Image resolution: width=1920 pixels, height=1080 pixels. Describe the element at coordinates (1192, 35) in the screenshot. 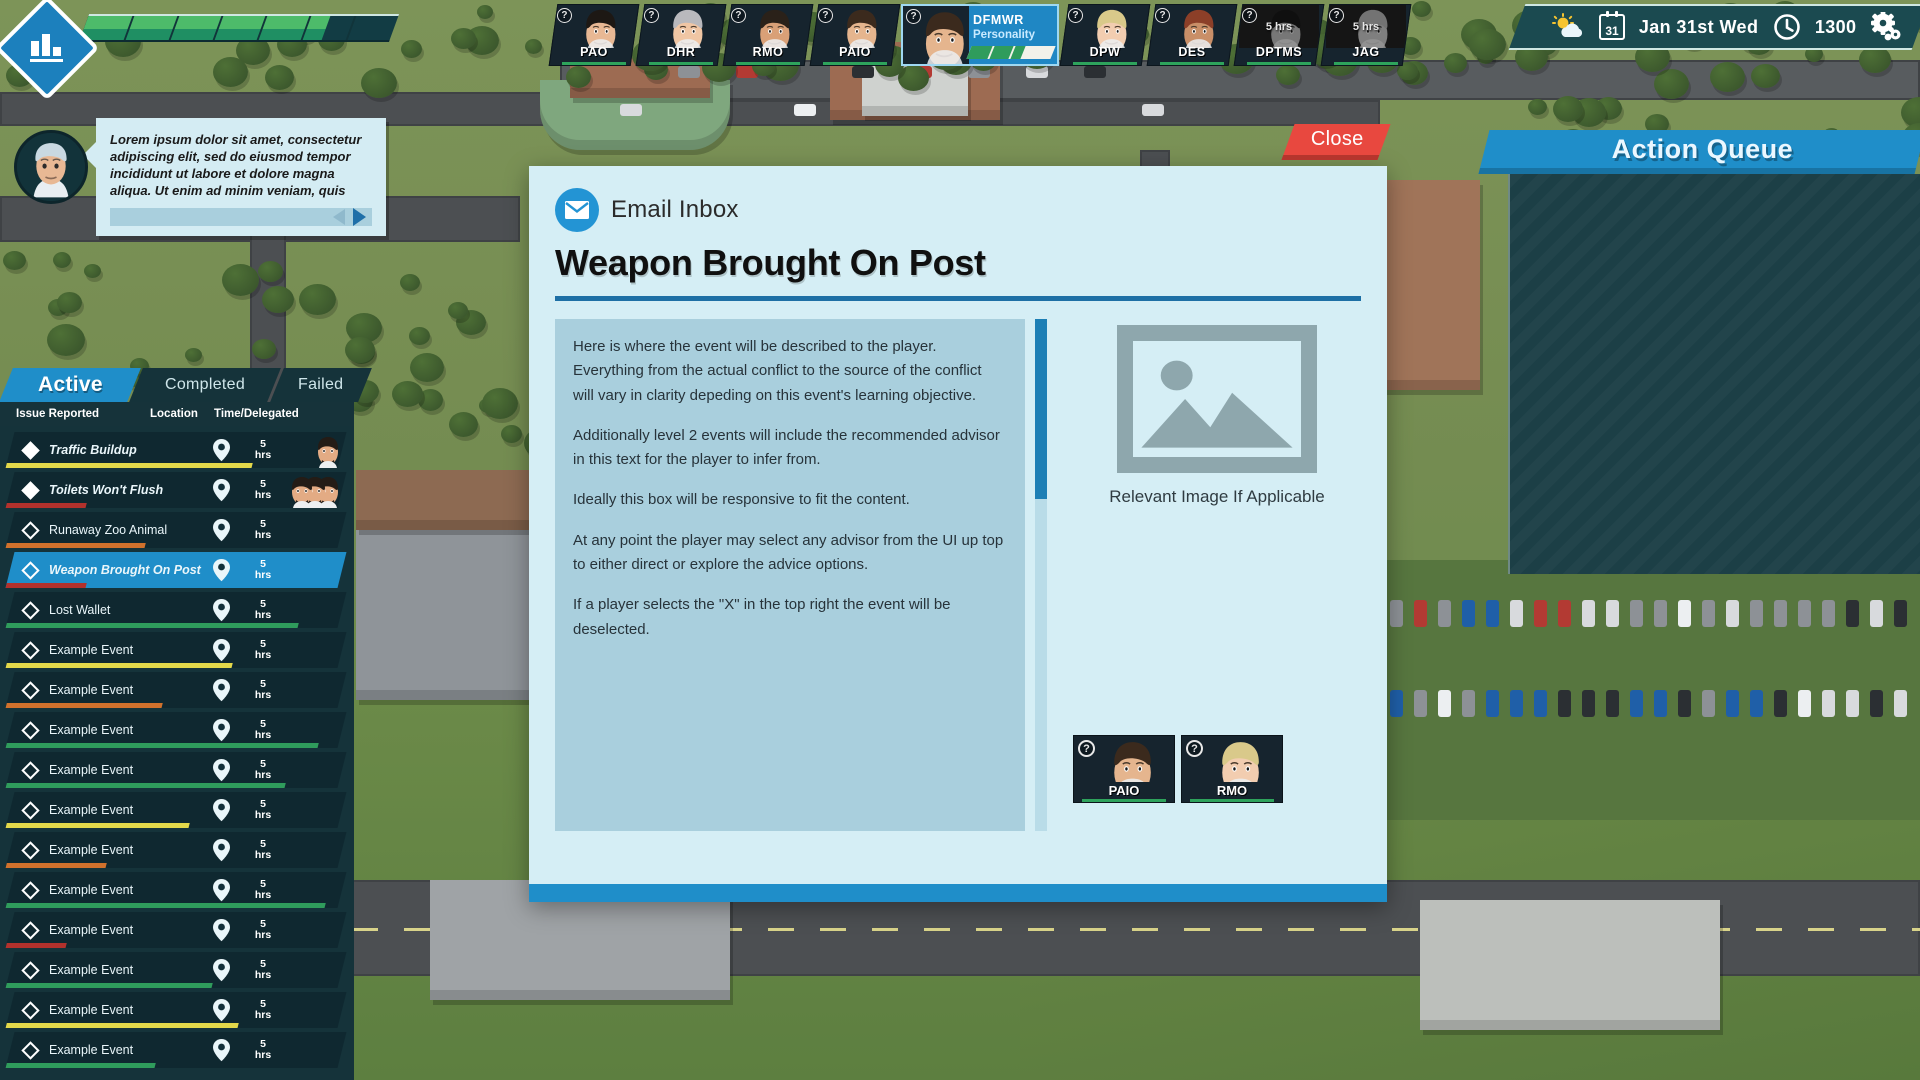

I see `advisor-tile-des: ? DES` at that location.